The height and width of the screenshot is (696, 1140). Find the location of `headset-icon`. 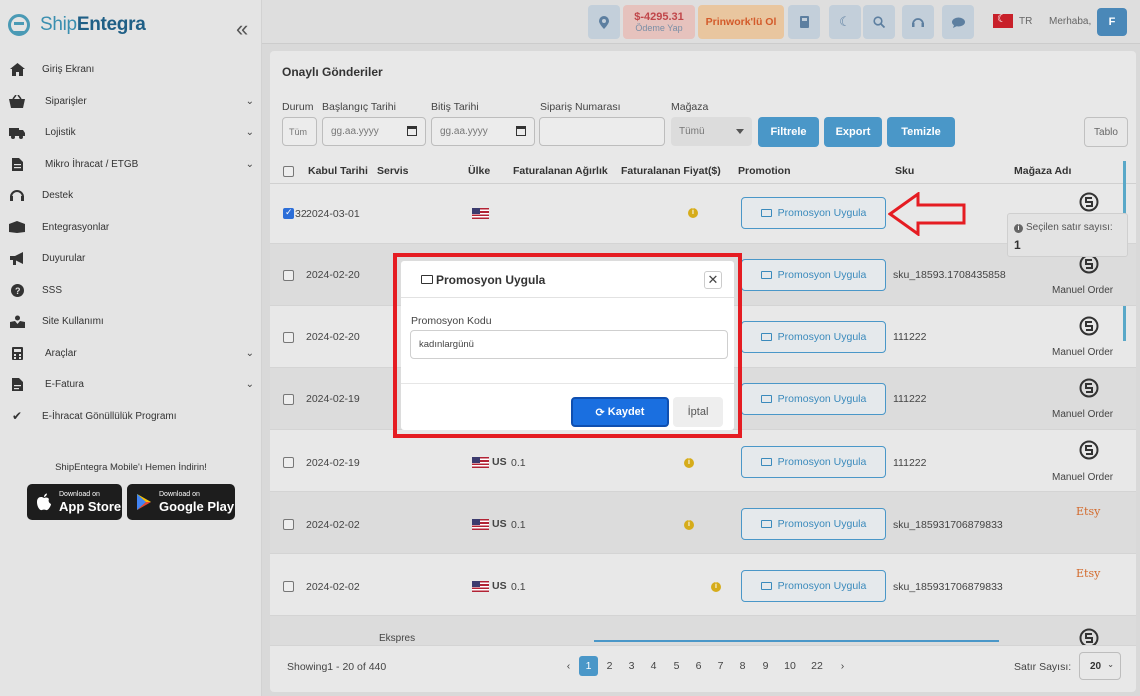

headset-icon is located at coordinates (17, 196).